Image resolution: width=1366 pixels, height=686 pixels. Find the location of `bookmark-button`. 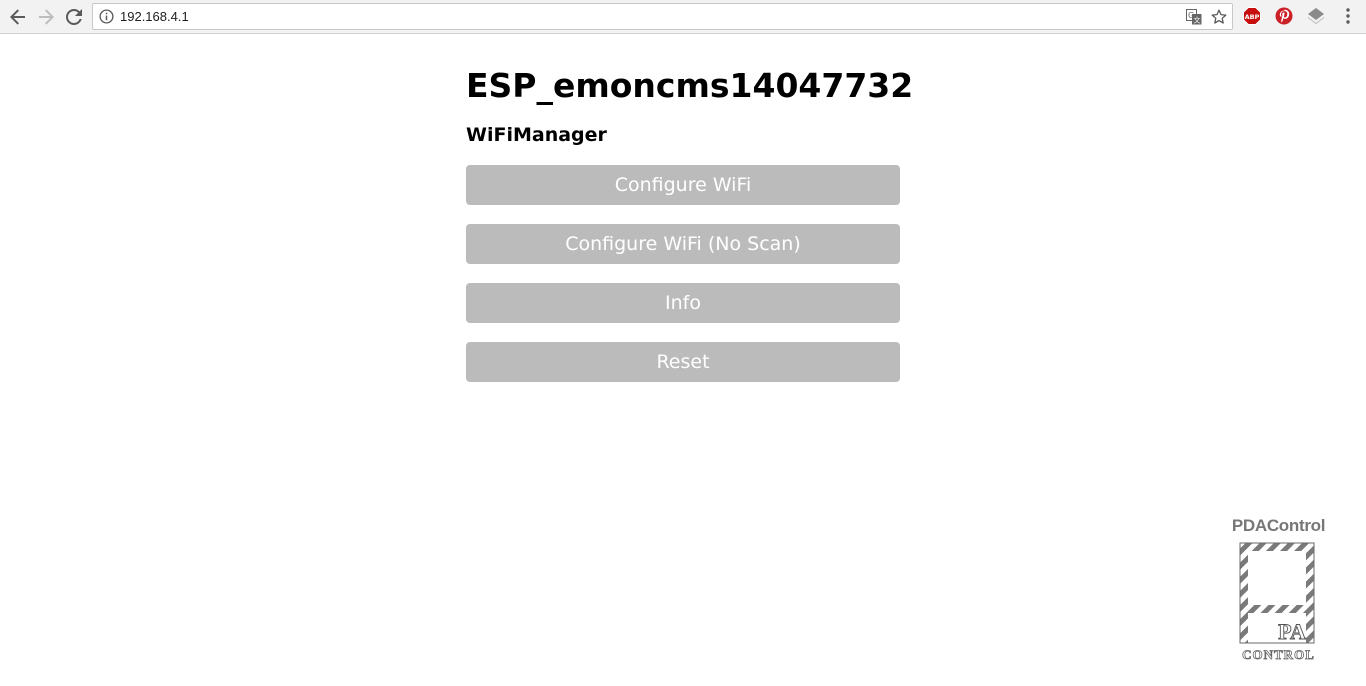

bookmark-button is located at coordinates (1219, 17).